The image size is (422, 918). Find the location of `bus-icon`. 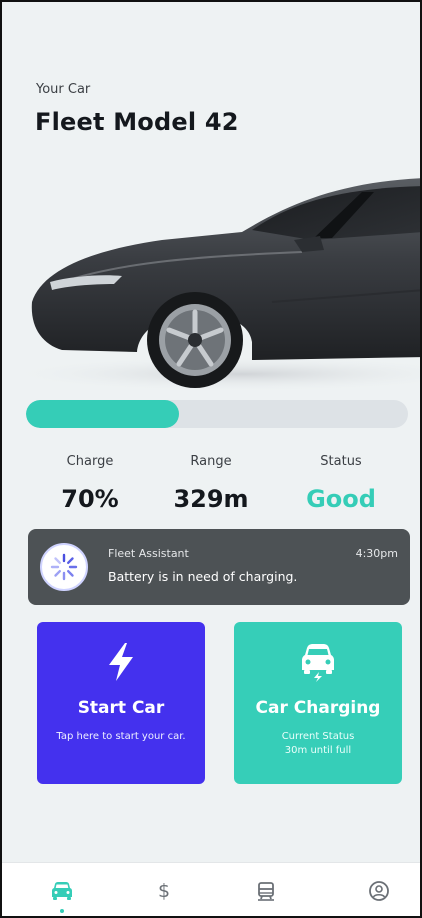

bus-icon is located at coordinates (266, 891).